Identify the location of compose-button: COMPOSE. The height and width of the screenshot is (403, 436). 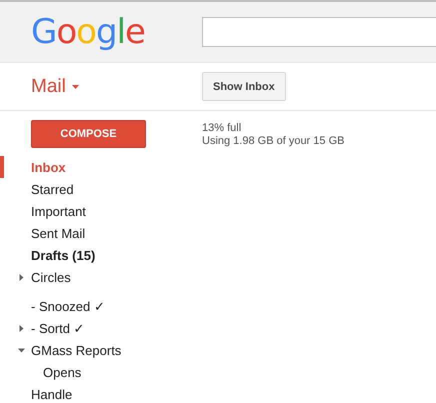
(88, 134).